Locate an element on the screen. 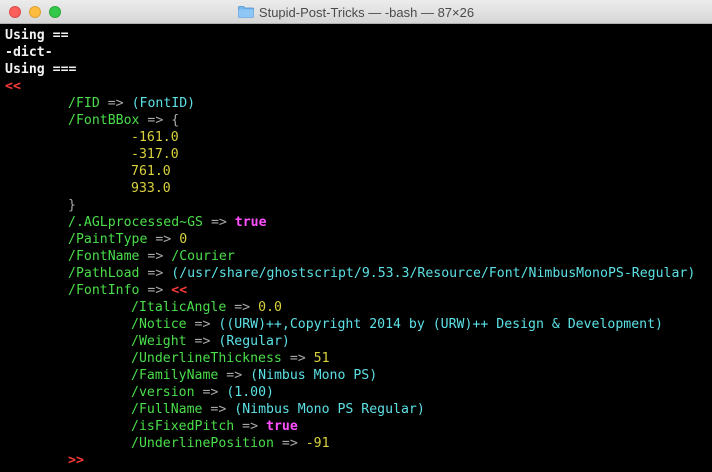 This screenshot has height=472, width=712. dict-key: /FamilyName is located at coordinates (175, 375).